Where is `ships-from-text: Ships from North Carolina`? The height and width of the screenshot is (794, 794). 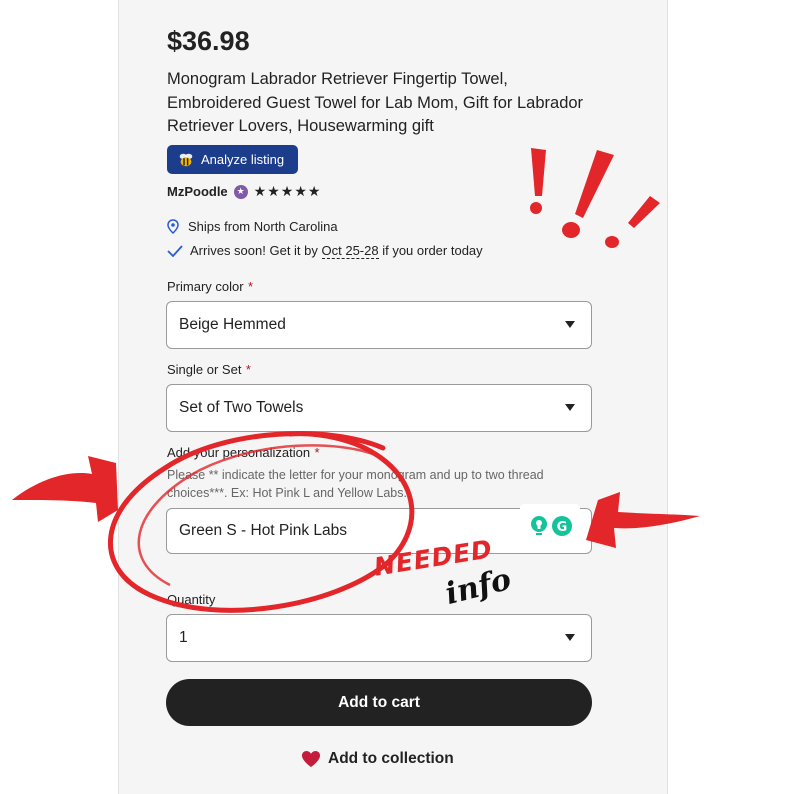 ships-from-text: Ships from North Carolina is located at coordinates (263, 226).